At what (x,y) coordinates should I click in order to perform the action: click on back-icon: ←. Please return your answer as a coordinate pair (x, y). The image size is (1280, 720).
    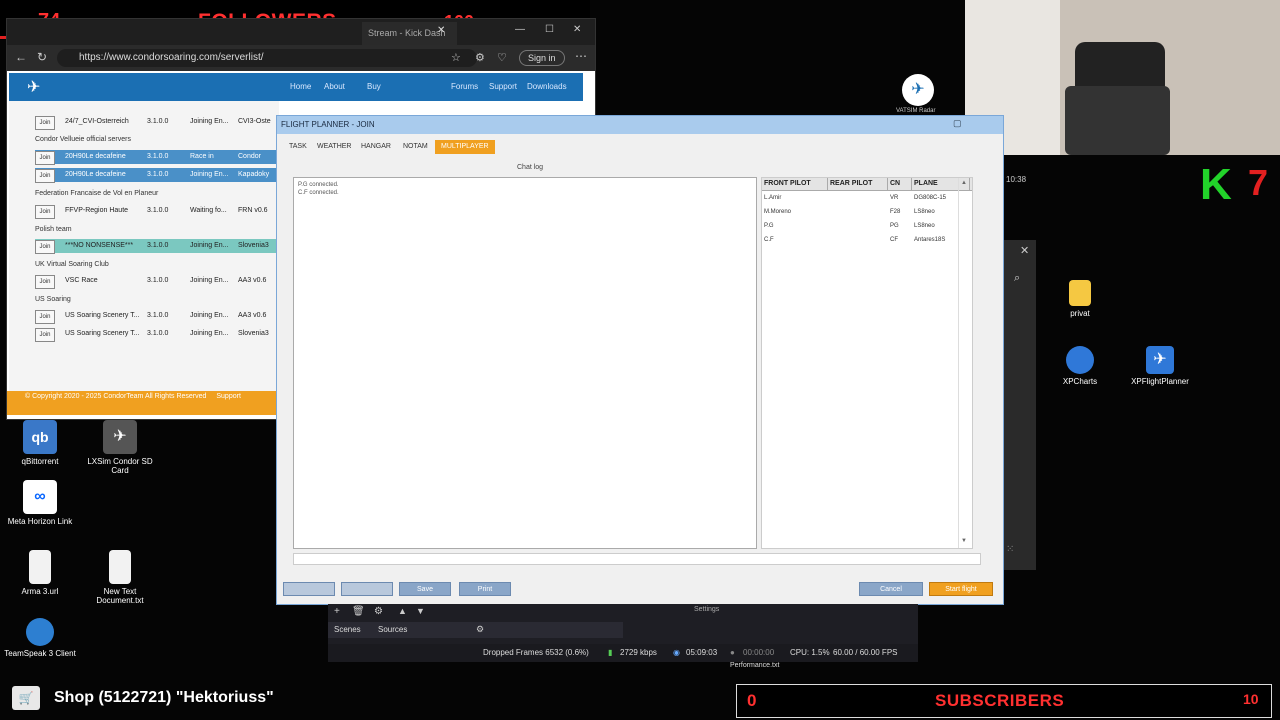
    Looking at the image, I should click on (21, 57).